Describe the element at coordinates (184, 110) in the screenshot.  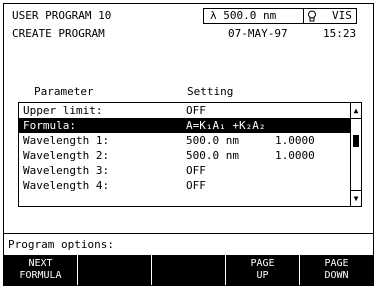
I see `table-row: Upper limit: OFF` at that location.